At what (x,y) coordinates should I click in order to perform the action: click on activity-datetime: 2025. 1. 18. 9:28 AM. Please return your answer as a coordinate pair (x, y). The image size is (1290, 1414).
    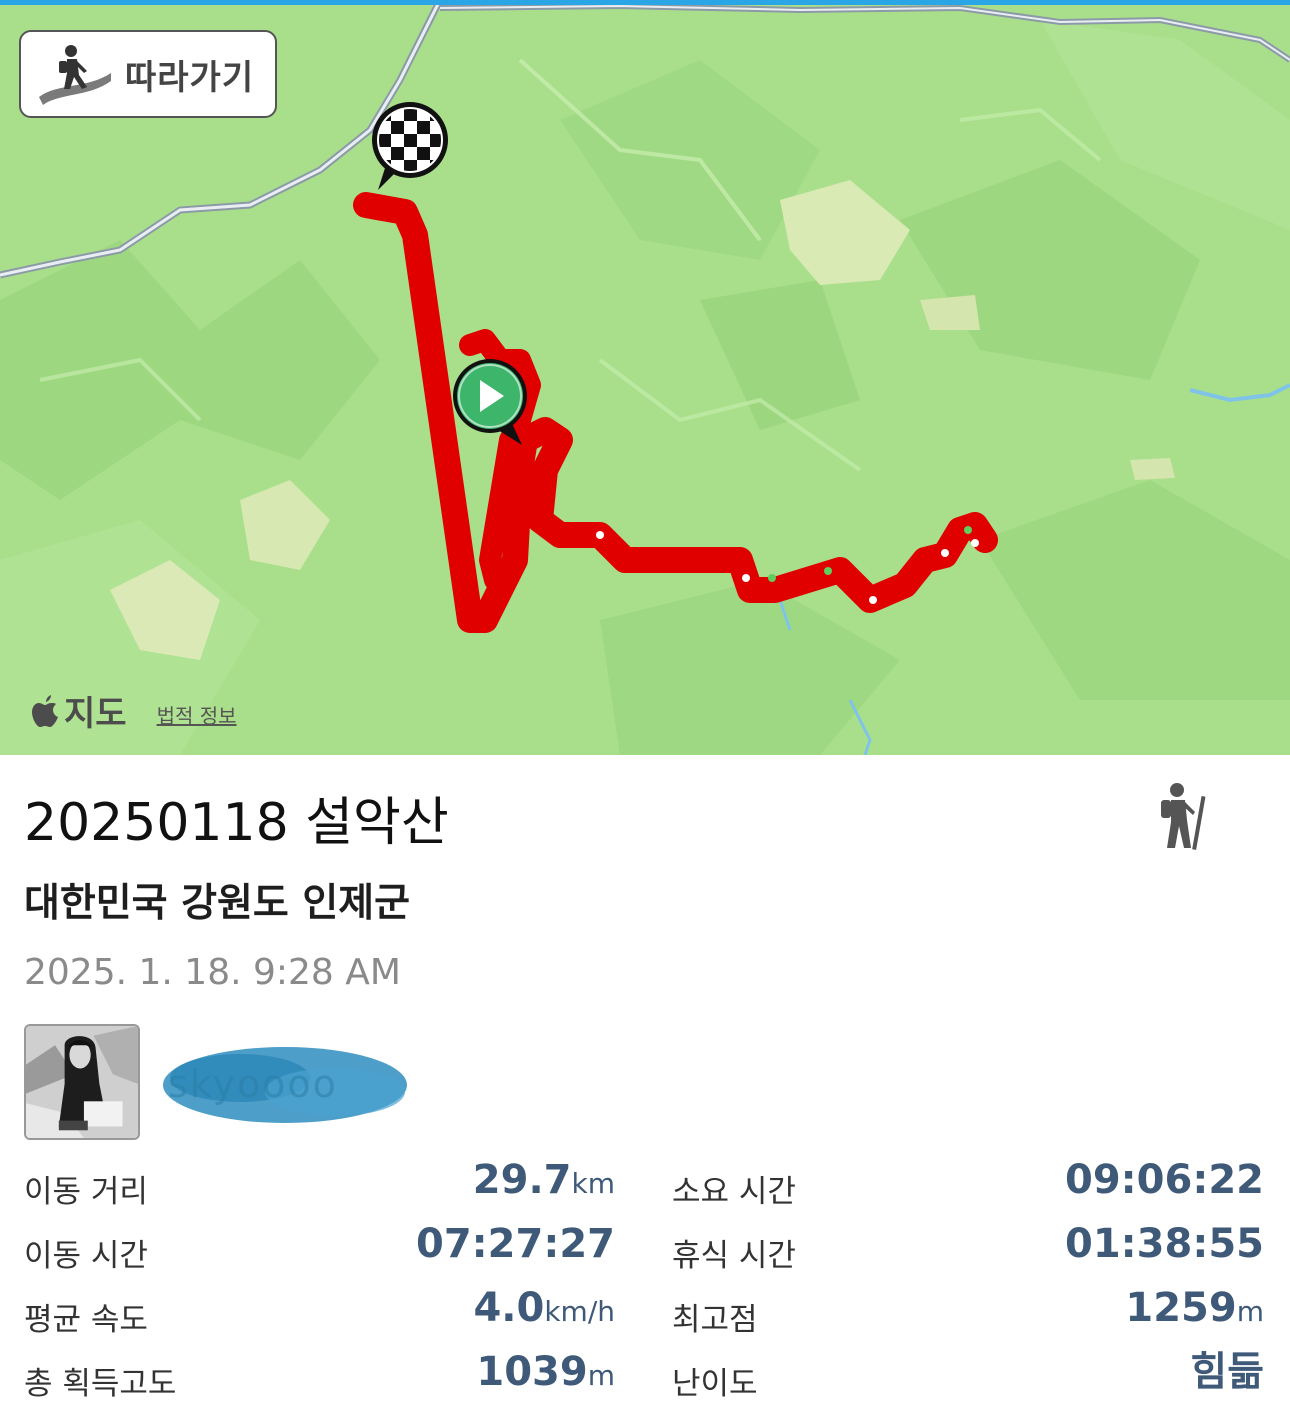
    Looking at the image, I should click on (212, 972).